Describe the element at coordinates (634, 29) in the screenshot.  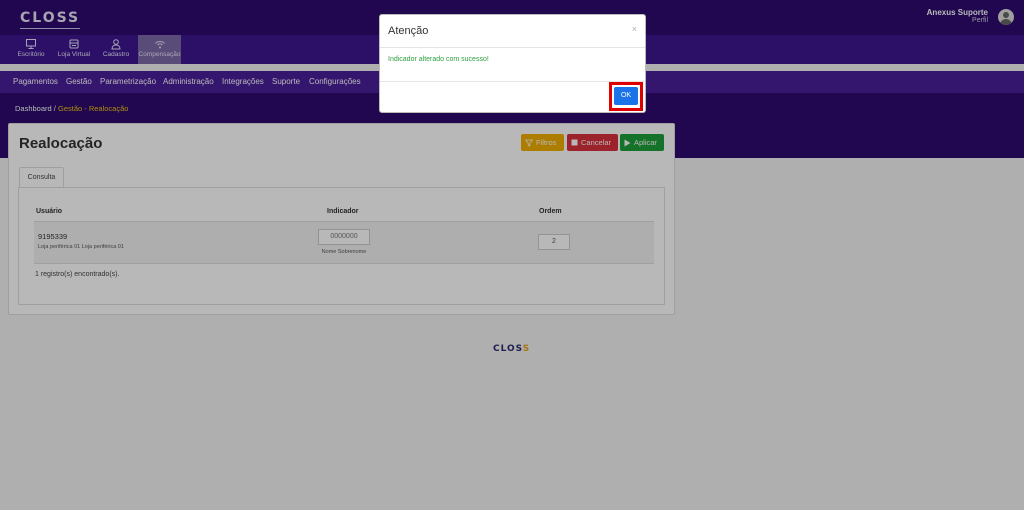
I see `close-icon: ×` at that location.